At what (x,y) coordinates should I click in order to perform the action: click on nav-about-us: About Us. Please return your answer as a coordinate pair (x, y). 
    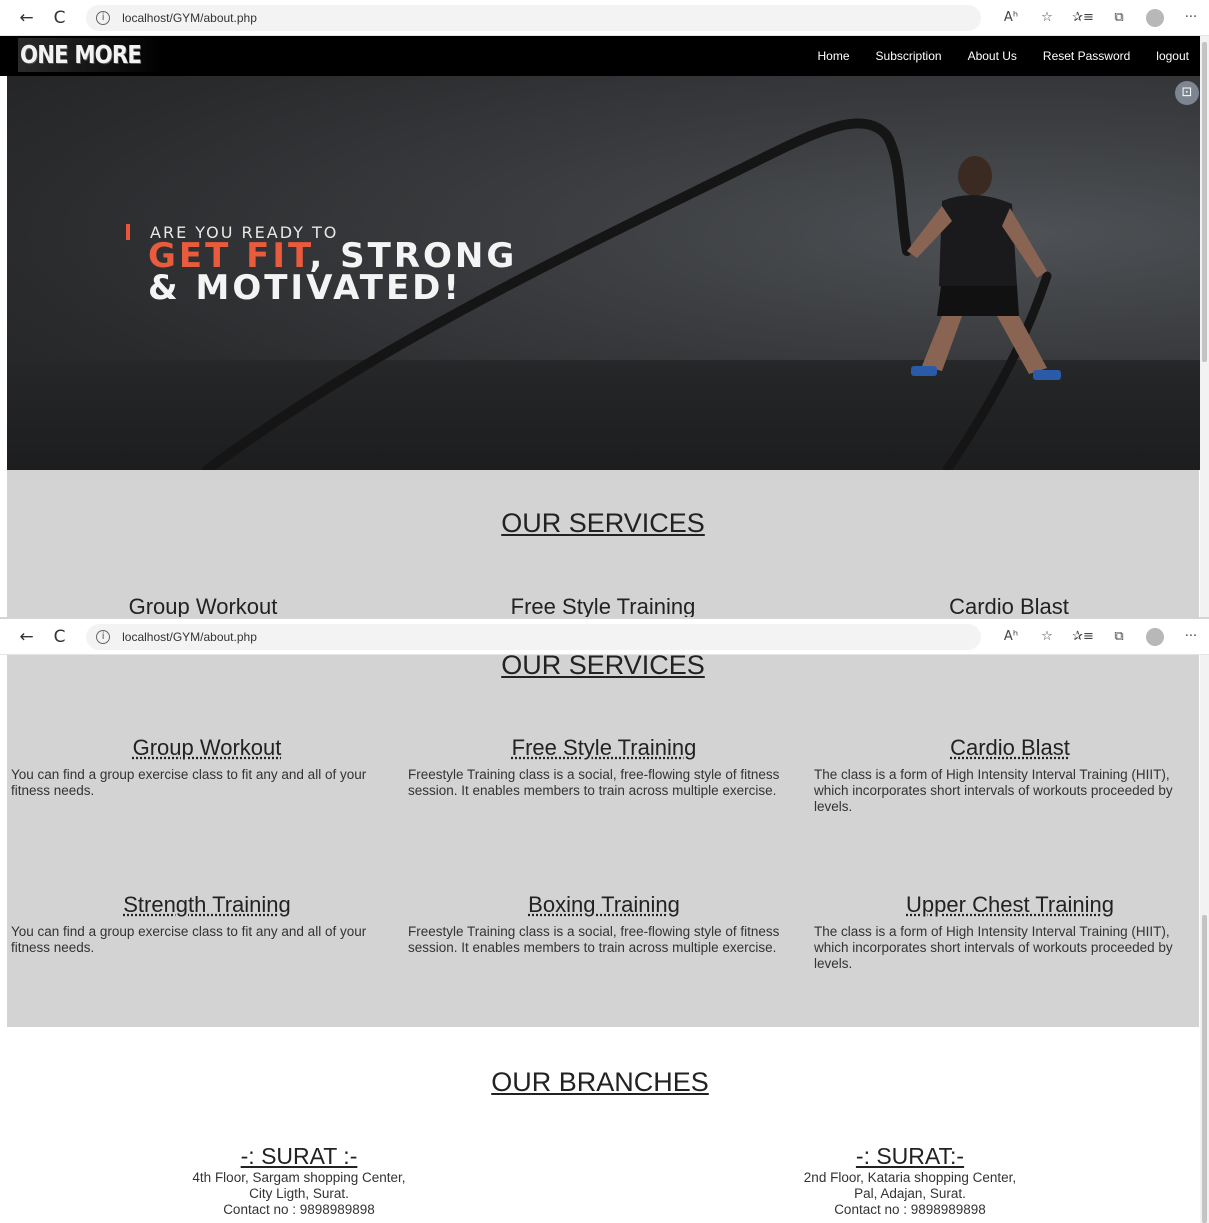
    Looking at the image, I should click on (992, 56).